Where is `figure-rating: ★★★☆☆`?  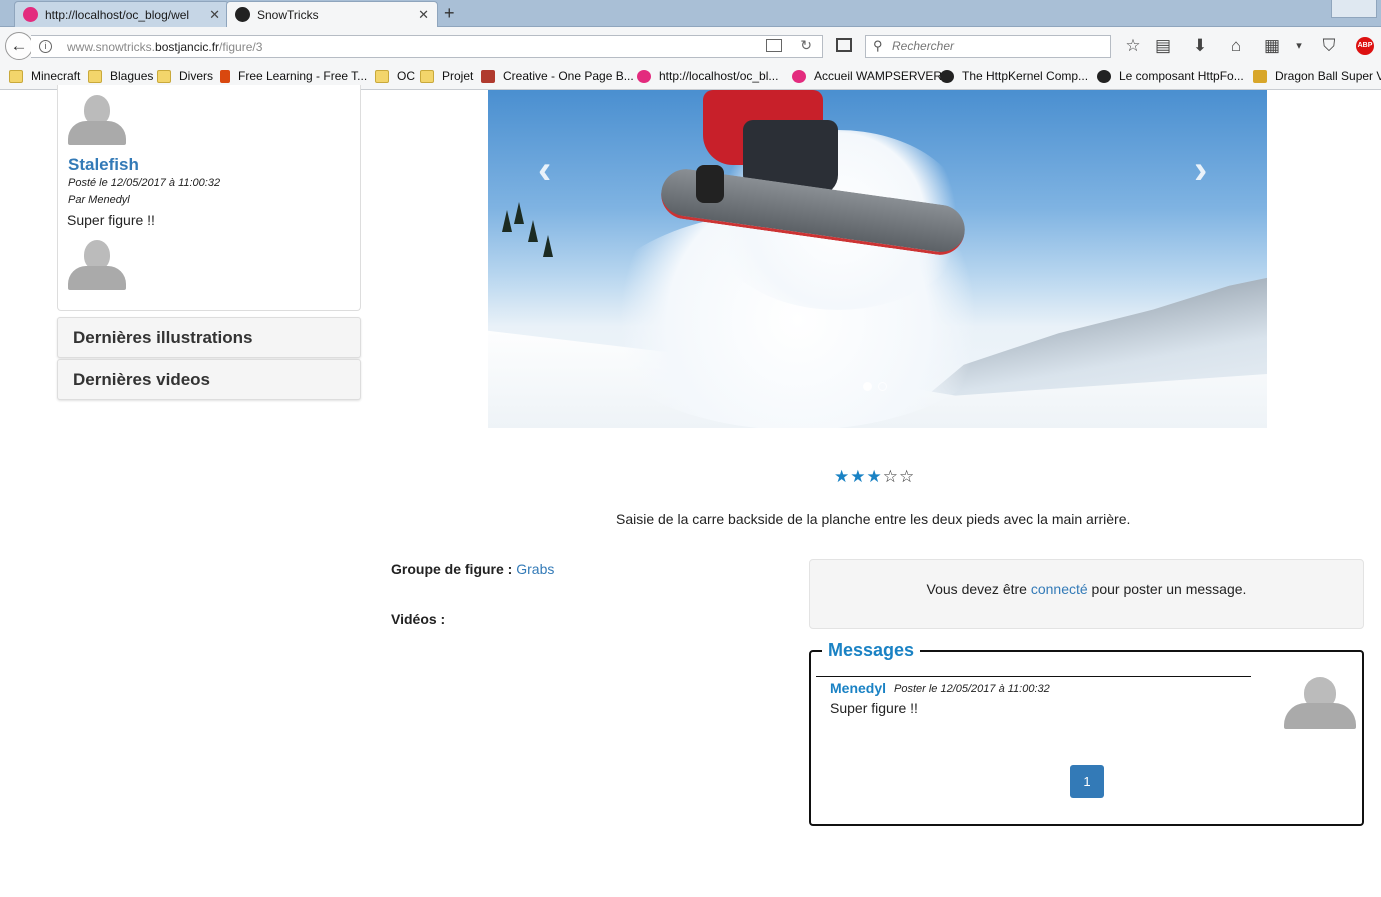 figure-rating: ★★★☆☆ is located at coordinates (874, 477).